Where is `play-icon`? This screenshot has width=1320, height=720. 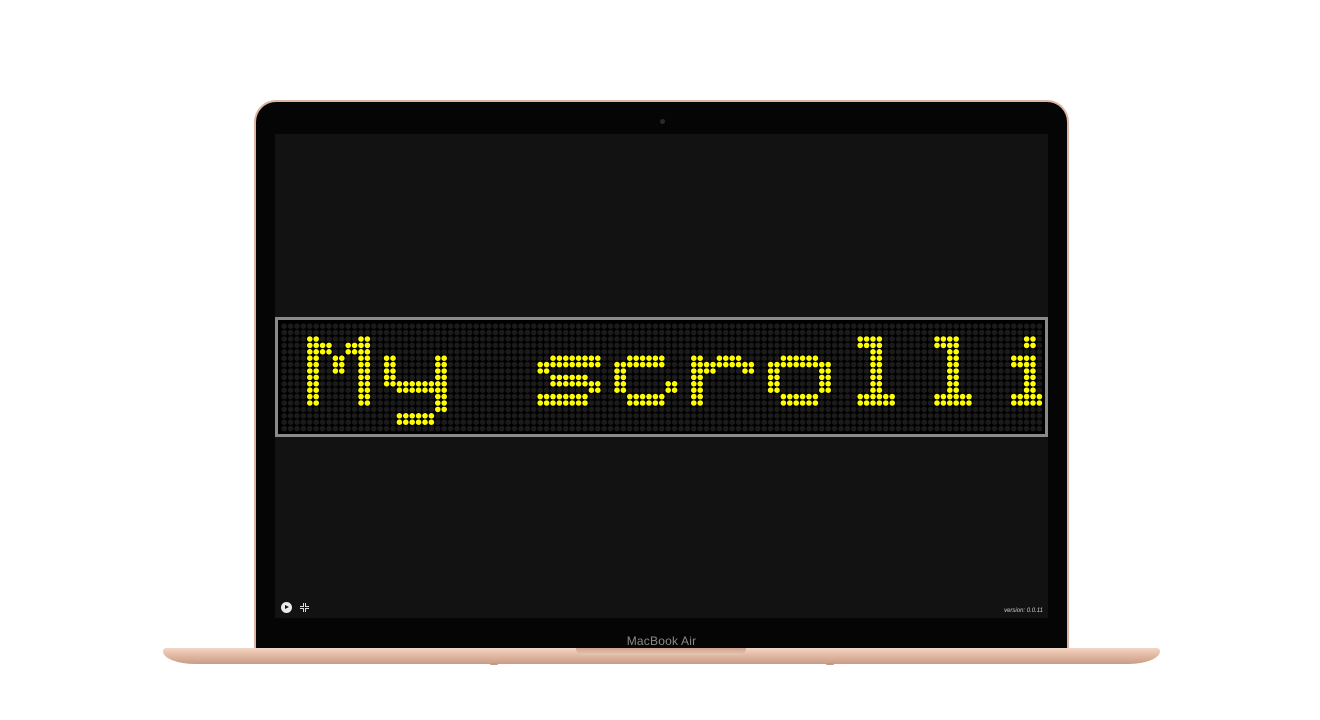 play-icon is located at coordinates (286, 607).